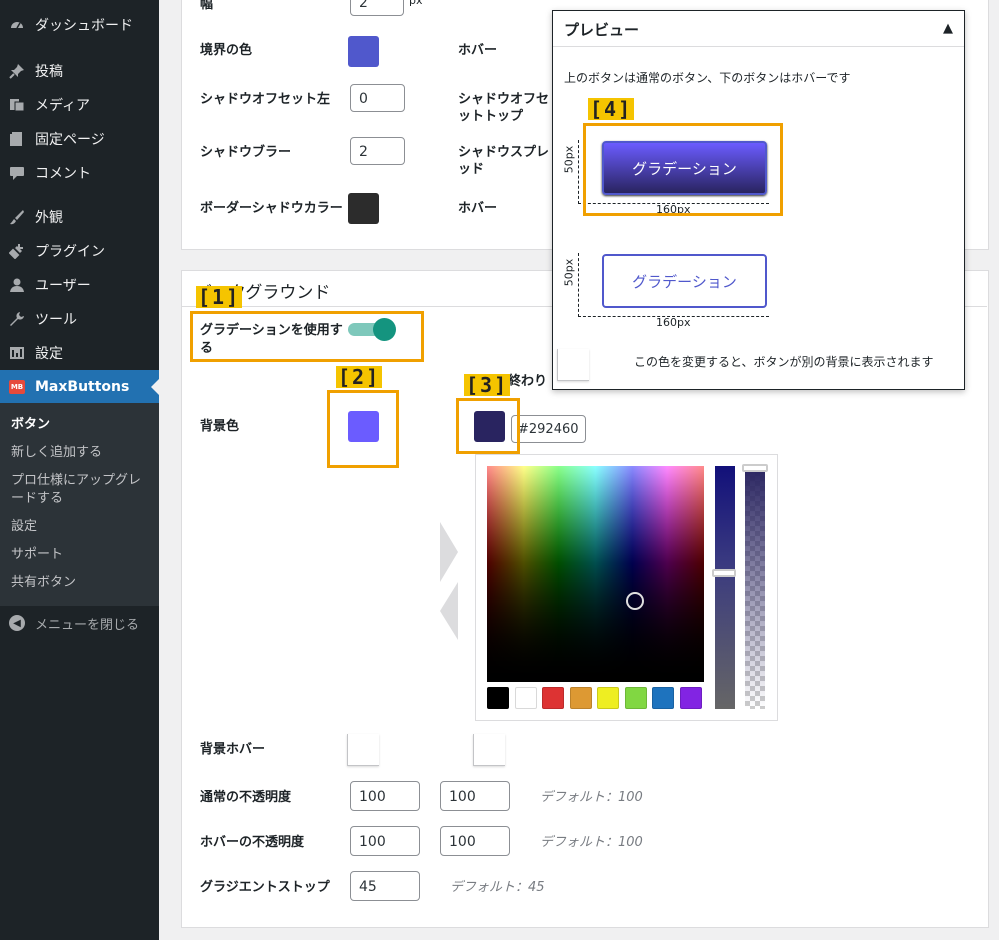  What do you see at coordinates (553, 698) in the screenshot?
I see `palette-swatch-red` at bounding box center [553, 698].